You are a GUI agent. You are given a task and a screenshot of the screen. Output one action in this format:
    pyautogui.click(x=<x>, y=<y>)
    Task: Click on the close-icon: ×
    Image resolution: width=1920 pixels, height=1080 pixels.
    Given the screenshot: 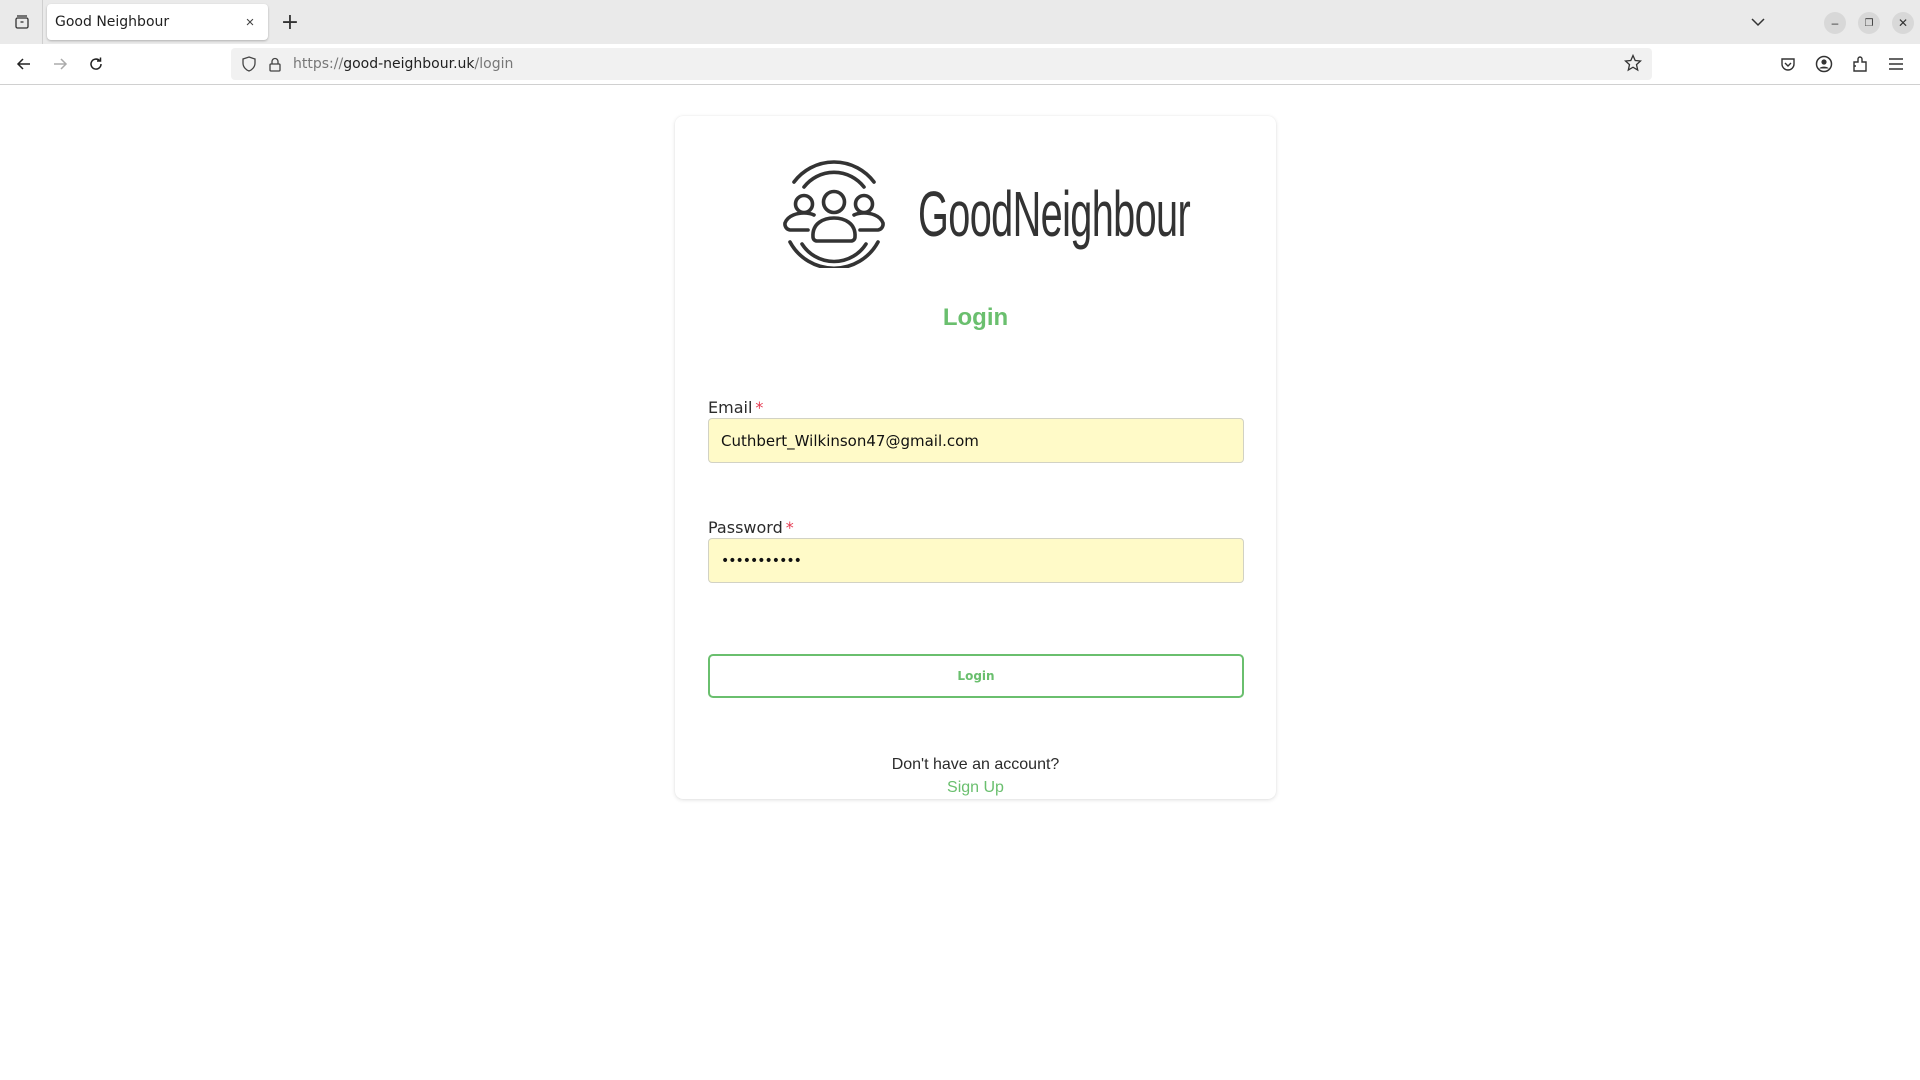 What is the action you would take?
    pyautogui.click(x=250, y=22)
    